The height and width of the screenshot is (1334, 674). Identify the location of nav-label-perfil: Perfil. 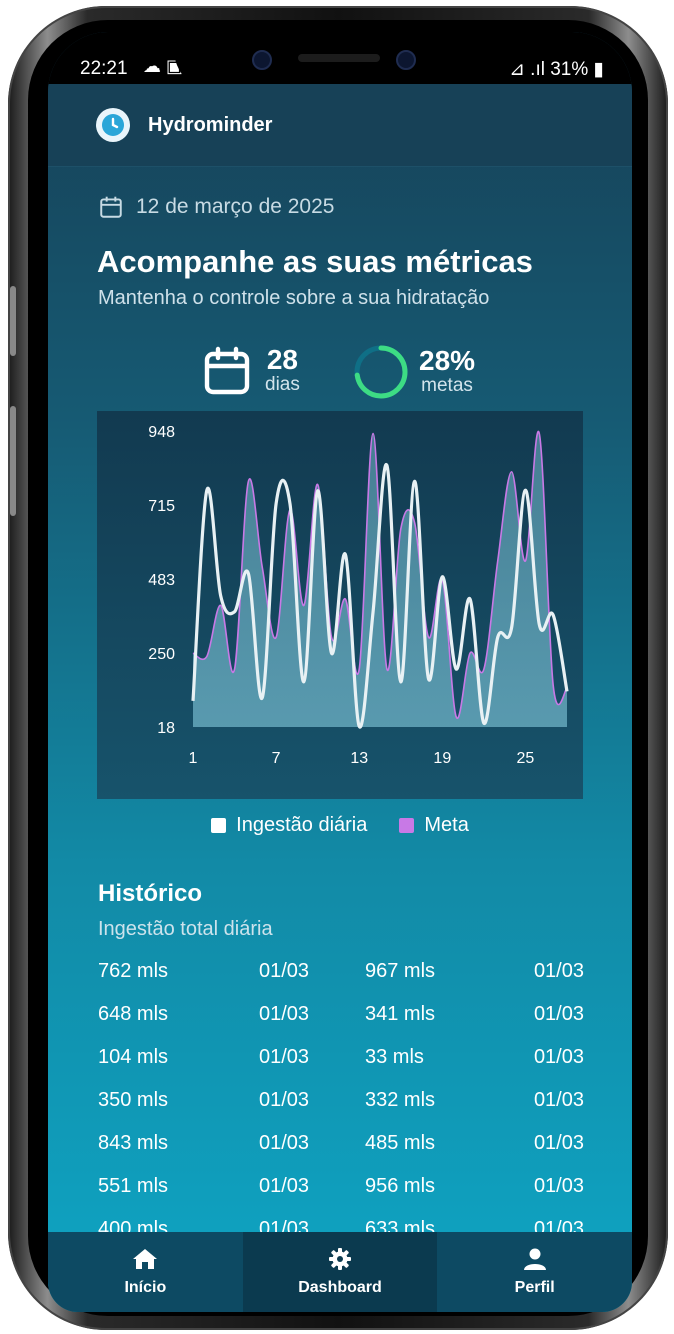
(534, 1287).